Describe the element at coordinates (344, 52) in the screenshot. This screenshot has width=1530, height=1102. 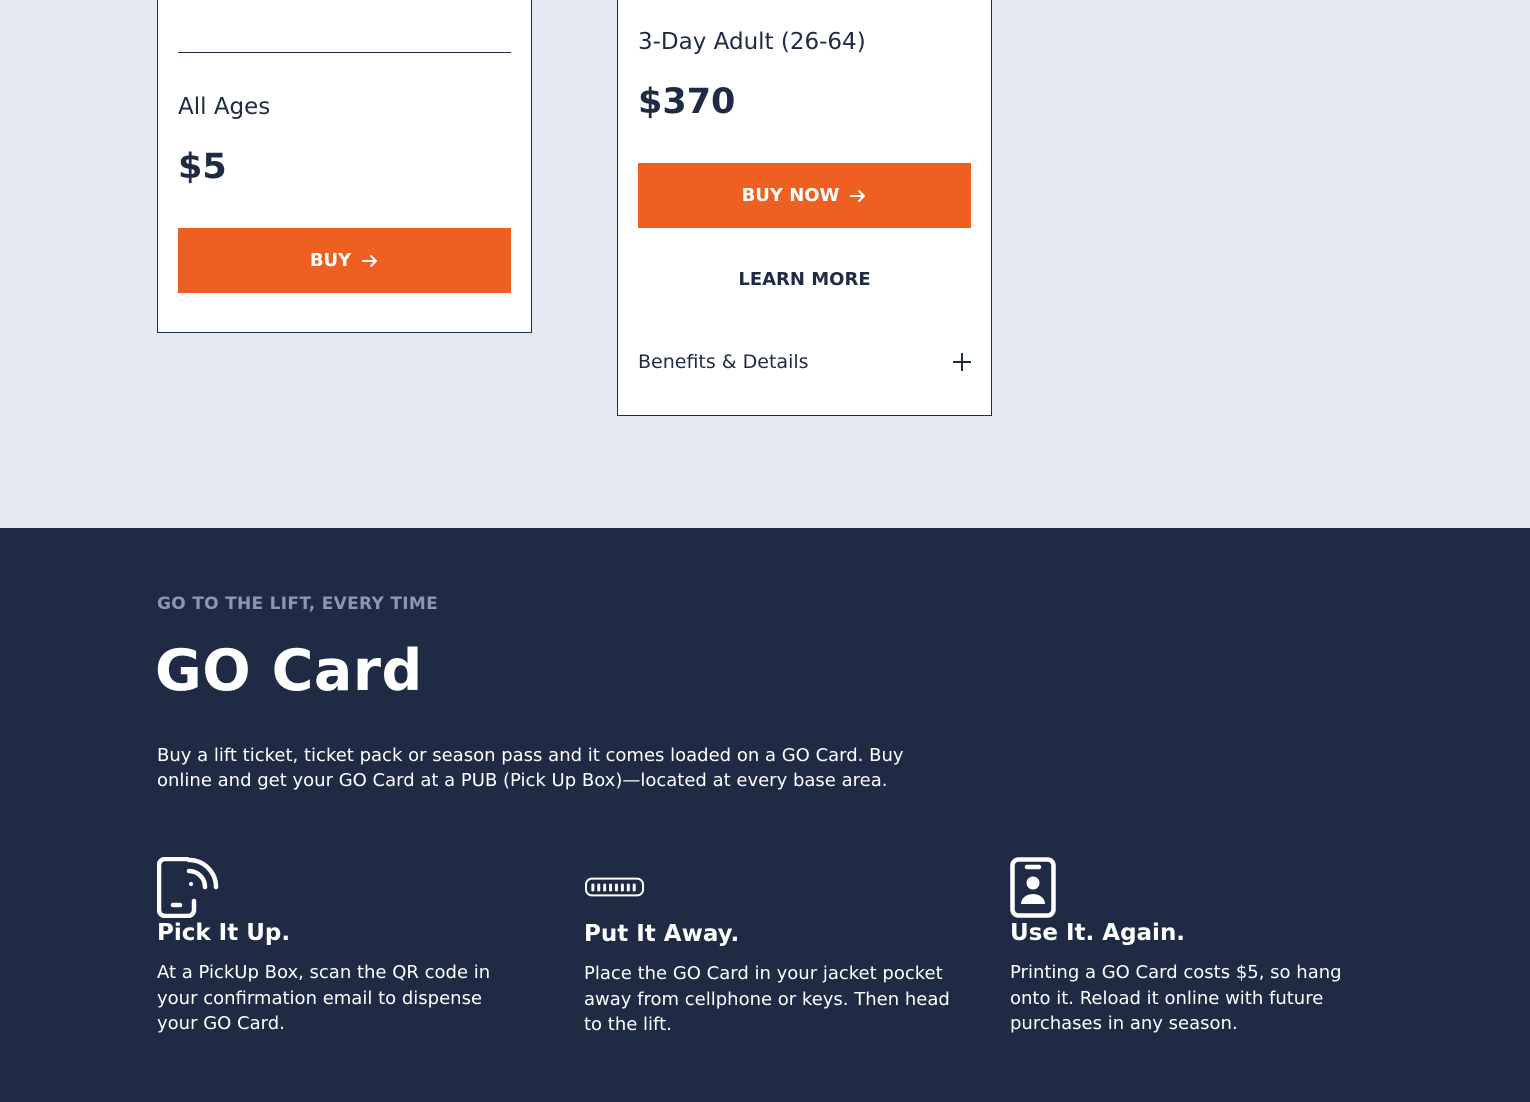
I see `card-divider` at that location.